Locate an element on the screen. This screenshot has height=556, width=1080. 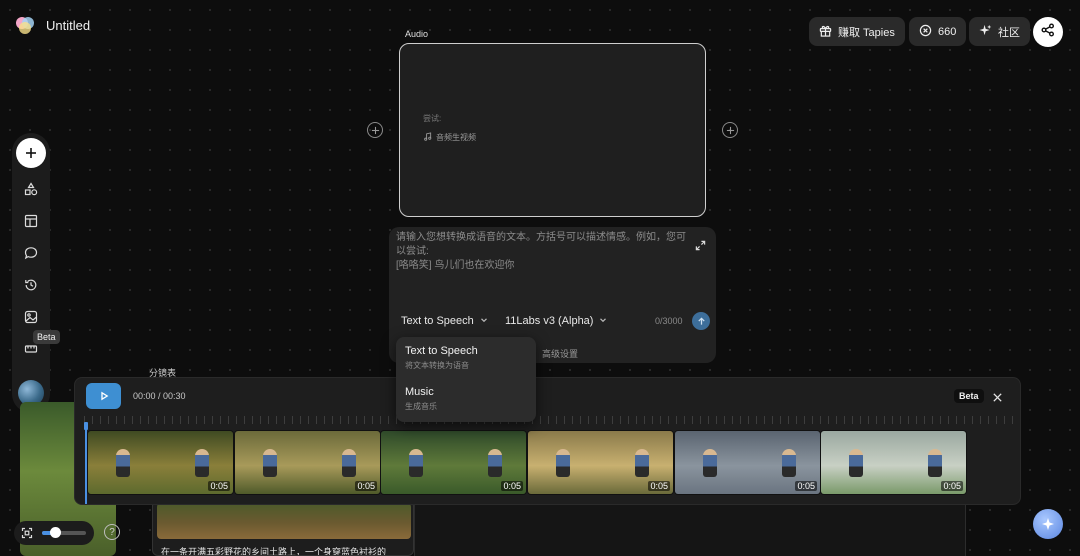
image-edit-icon is located at coordinates (31, 317).